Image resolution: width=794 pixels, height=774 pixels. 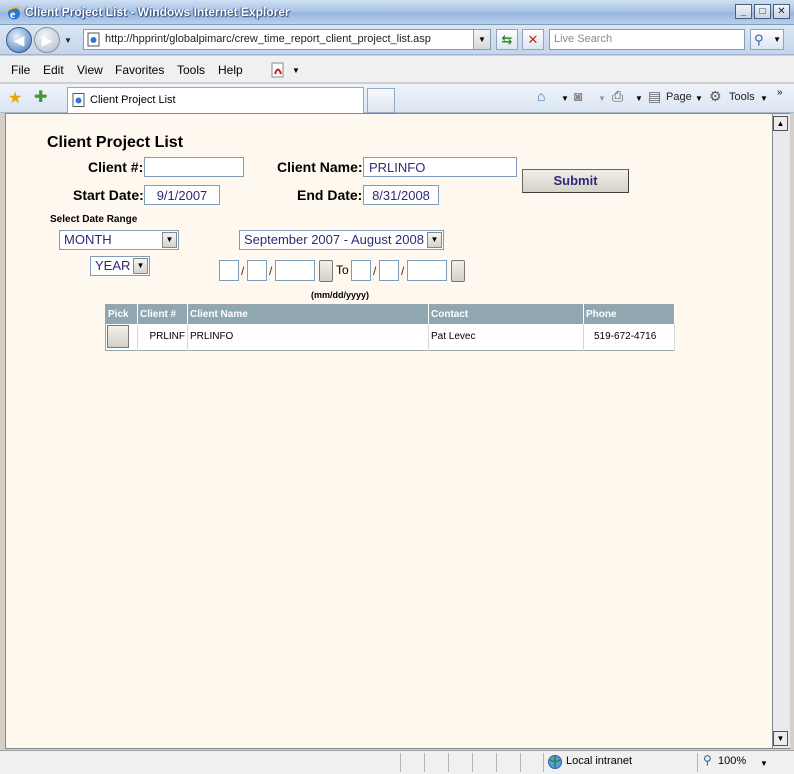 I want to click on column-header: Client Name, so click(x=308, y=314).